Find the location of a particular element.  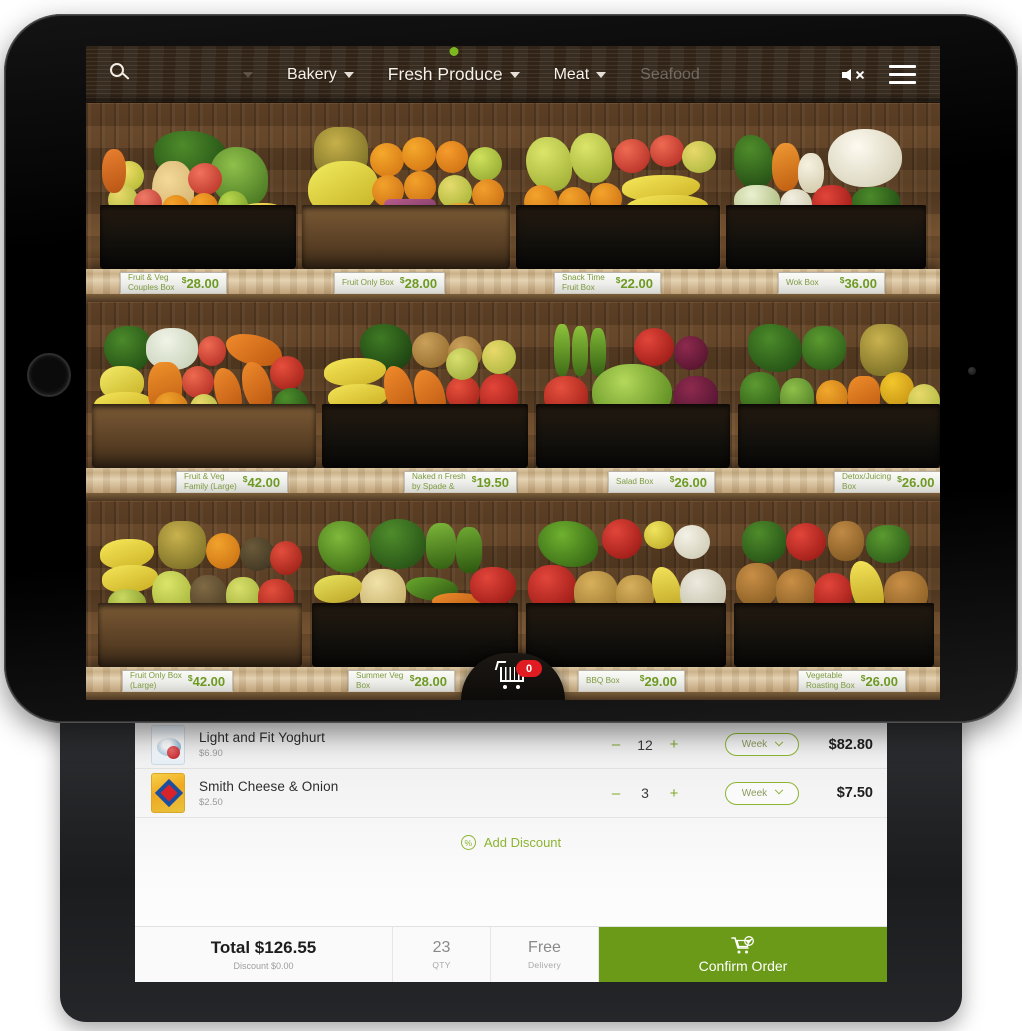

product-name: Fruit Only Box (Large) is located at coordinates (156, 680).